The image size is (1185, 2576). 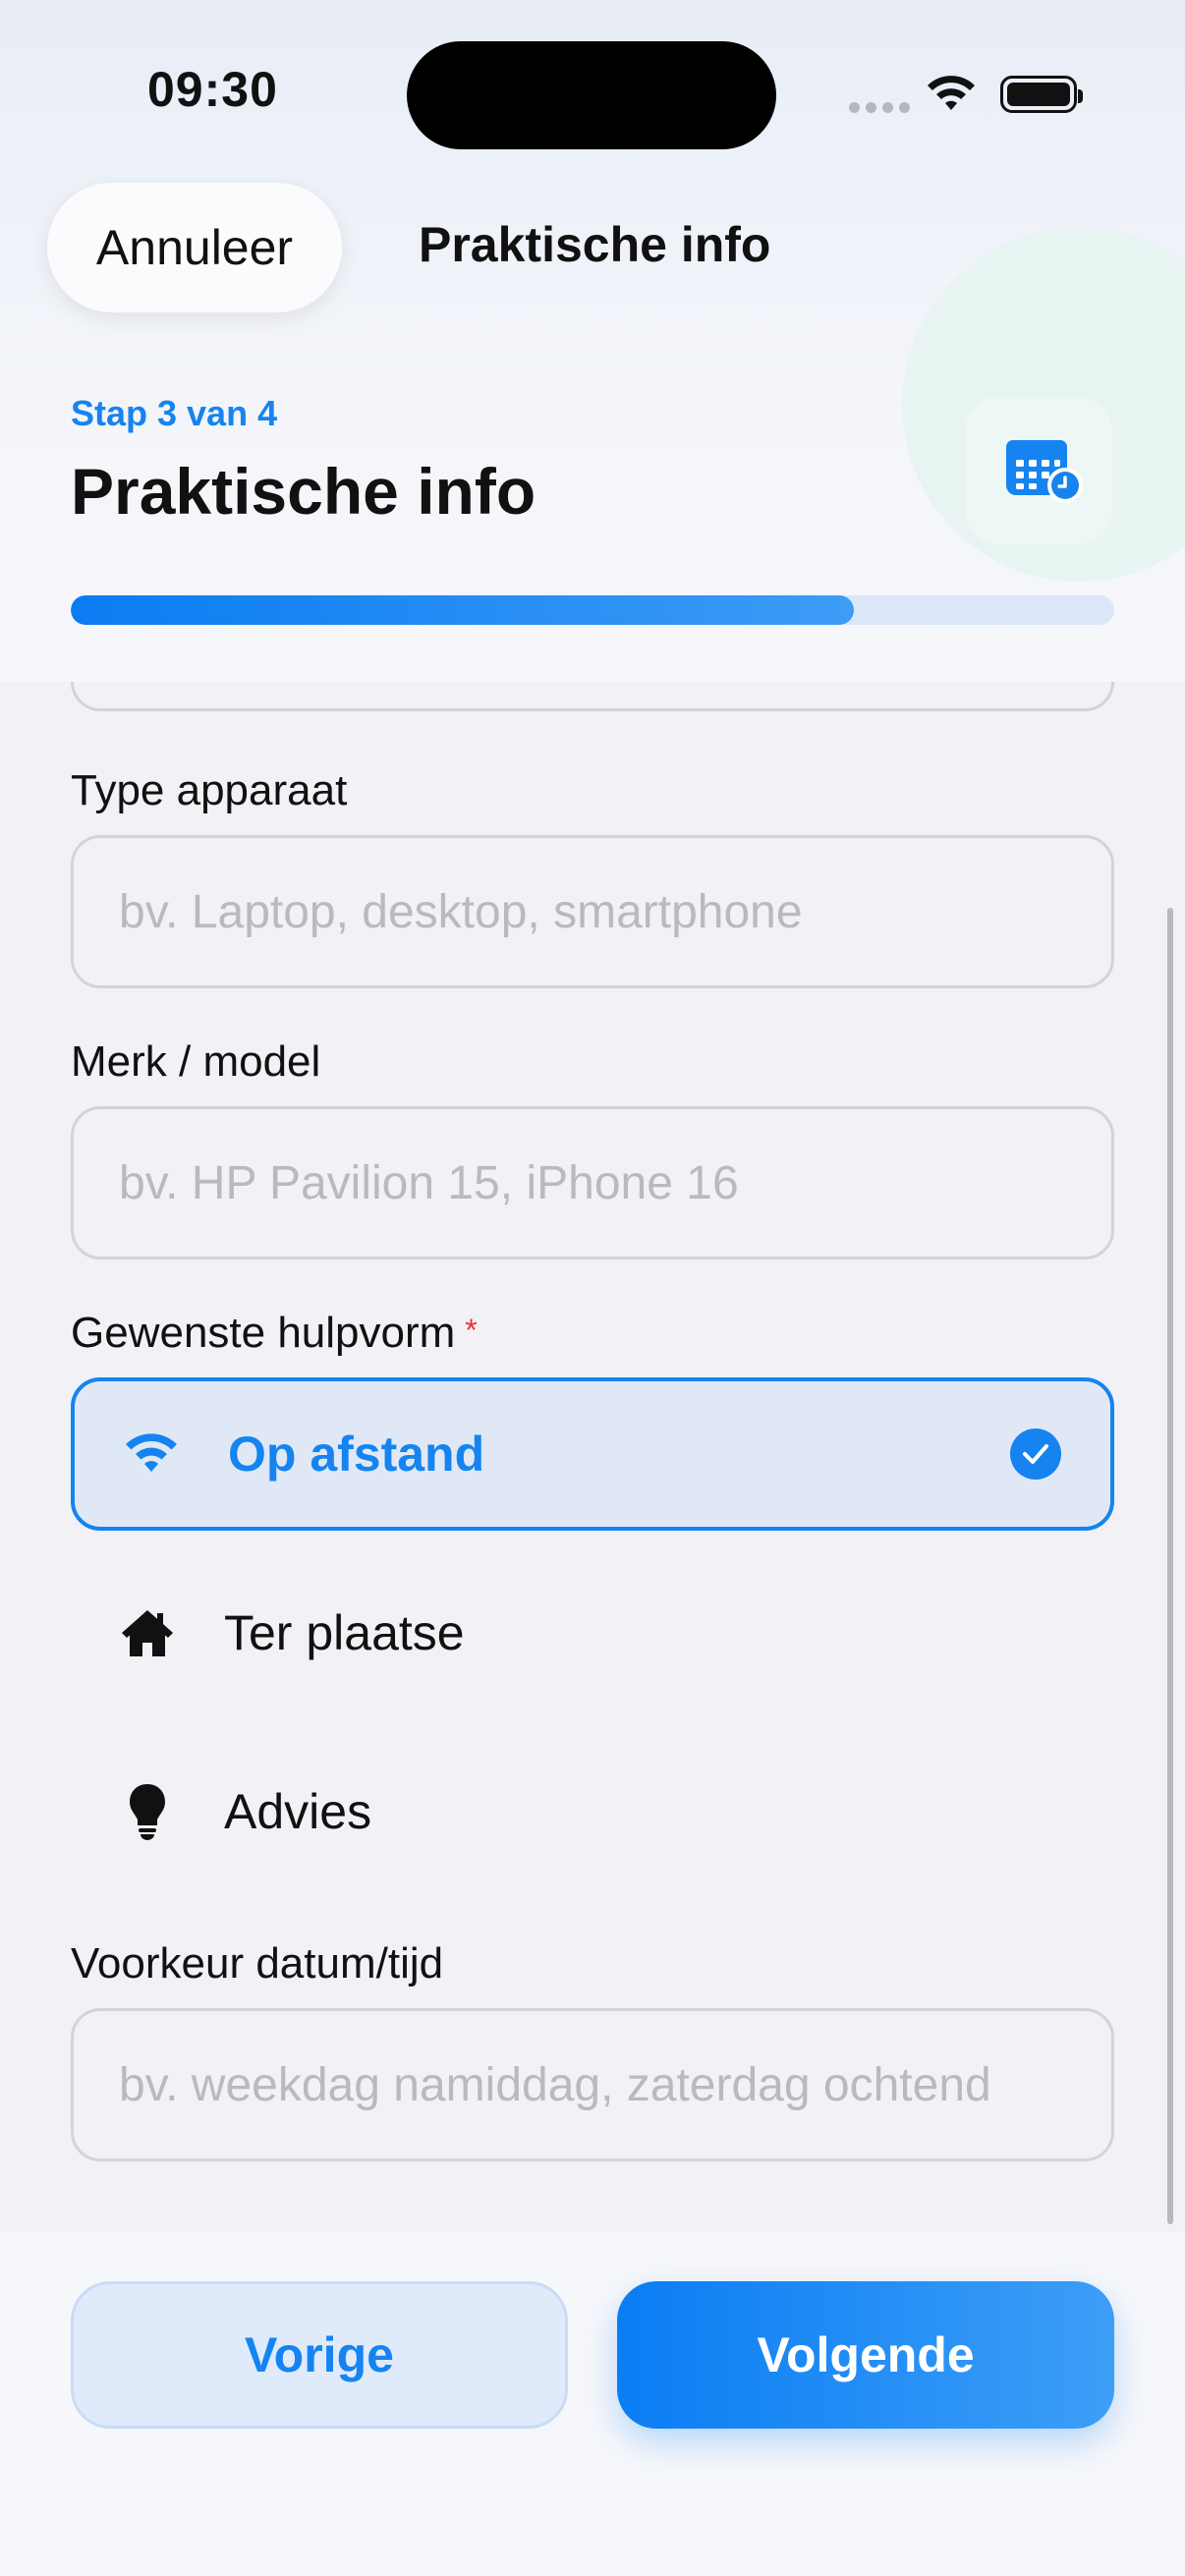 I want to click on option-remote-label: Op afstand, so click(x=356, y=1454).